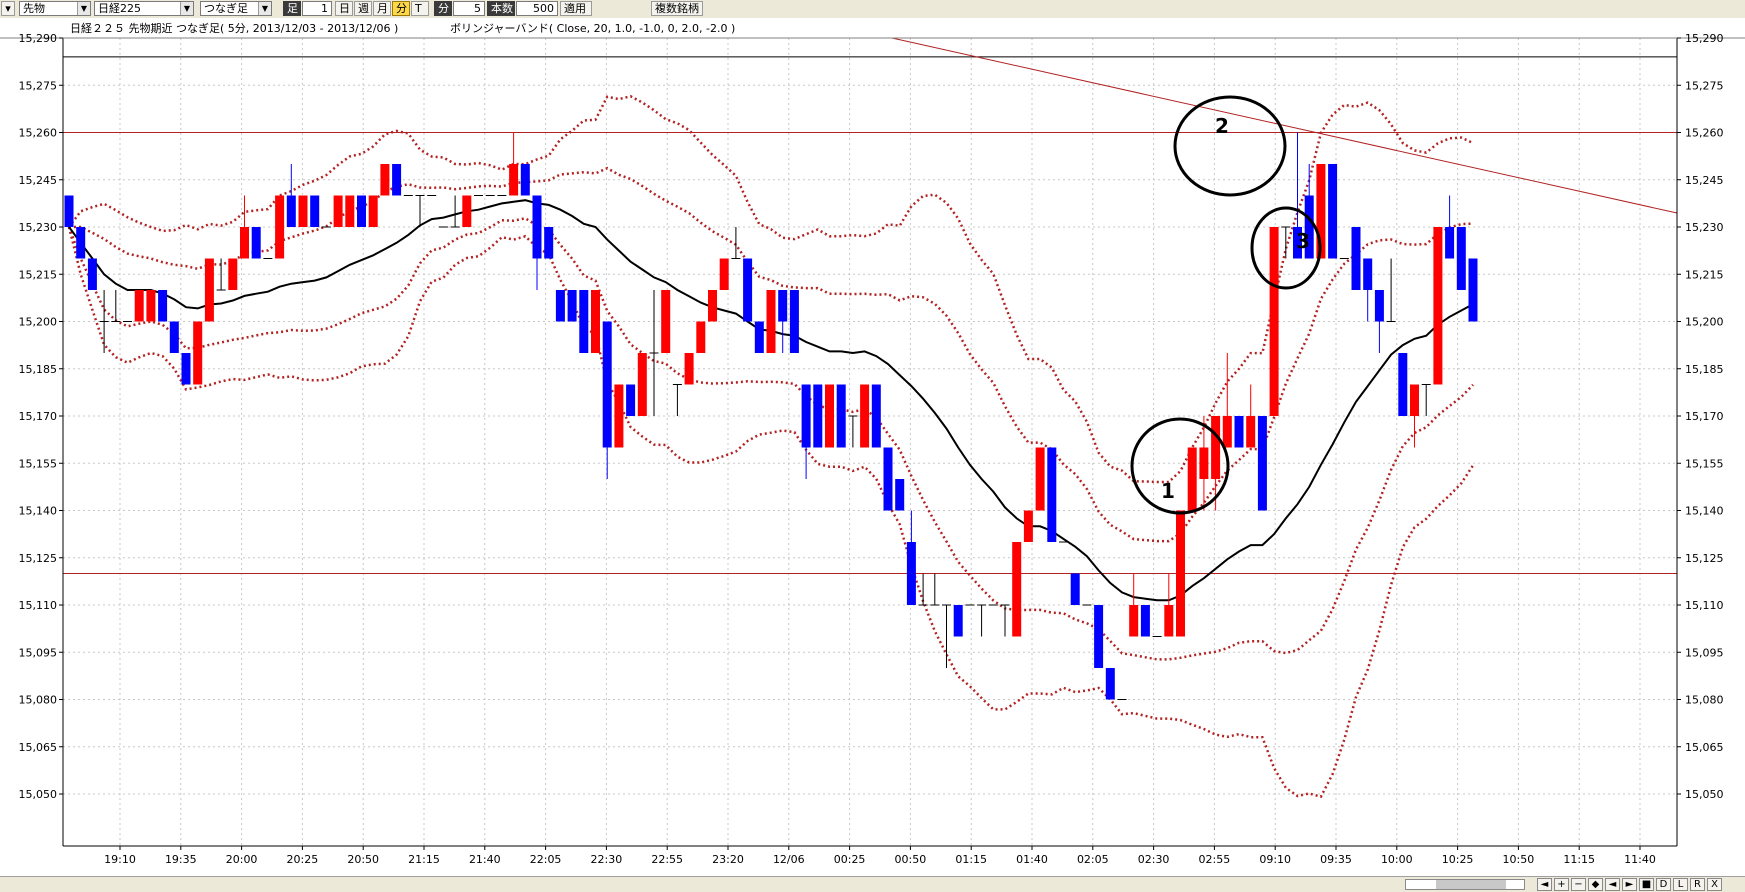 This screenshot has width=1745, height=892. Describe the element at coordinates (1704, 747) in the screenshot. I see `y-tick-label: 15,065` at that location.